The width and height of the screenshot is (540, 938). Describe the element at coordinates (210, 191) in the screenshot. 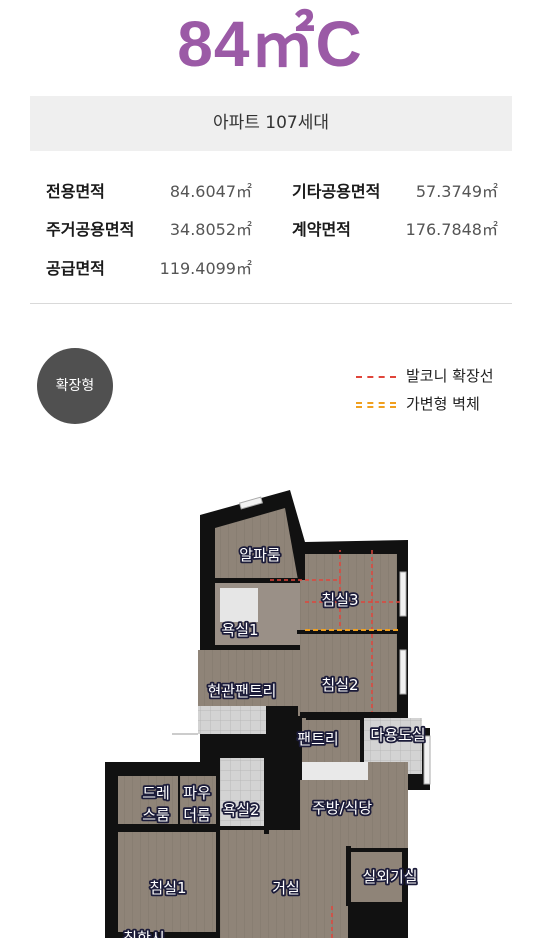

I see `spec-value-exclusive: 84.6047㎡` at that location.